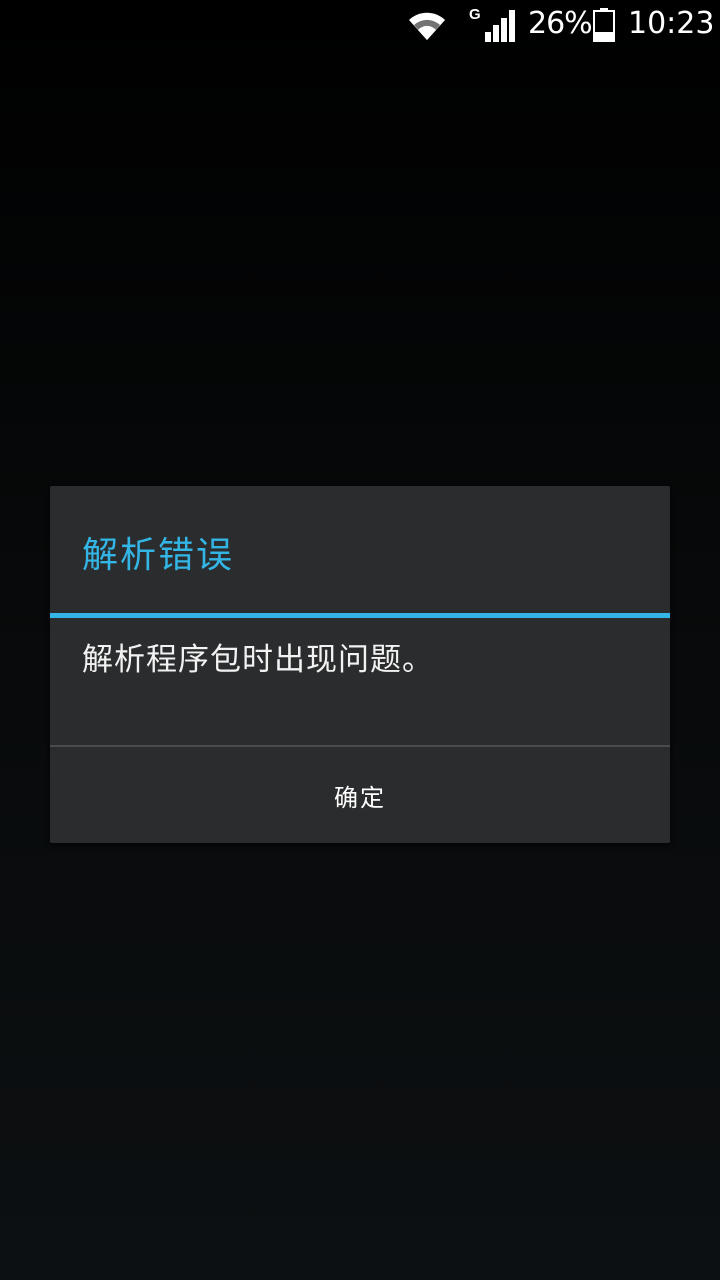 Image resolution: width=720 pixels, height=1280 pixels. Describe the element at coordinates (500, 26) in the screenshot. I see `signal-icon` at that location.